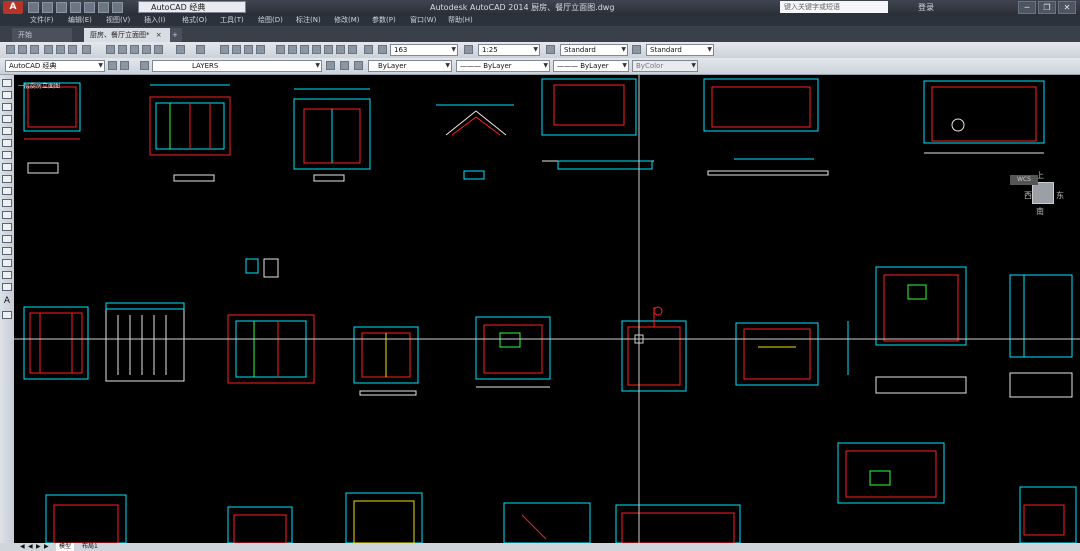 The image size is (1080, 551). Describe the element at coordinates (13, 7) in the screenshot. I see `application-menu-button: A` at that location.